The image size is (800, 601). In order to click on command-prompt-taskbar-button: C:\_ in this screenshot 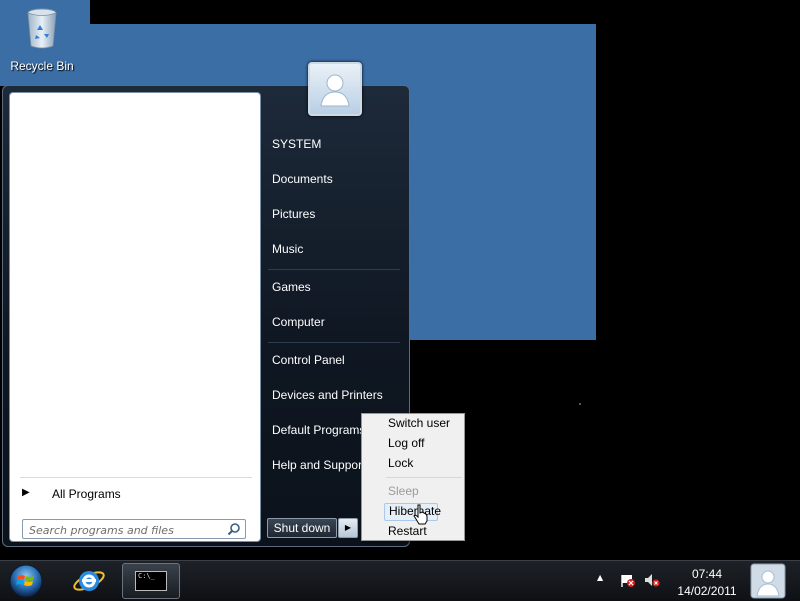, I will do `click(151, 581)`.